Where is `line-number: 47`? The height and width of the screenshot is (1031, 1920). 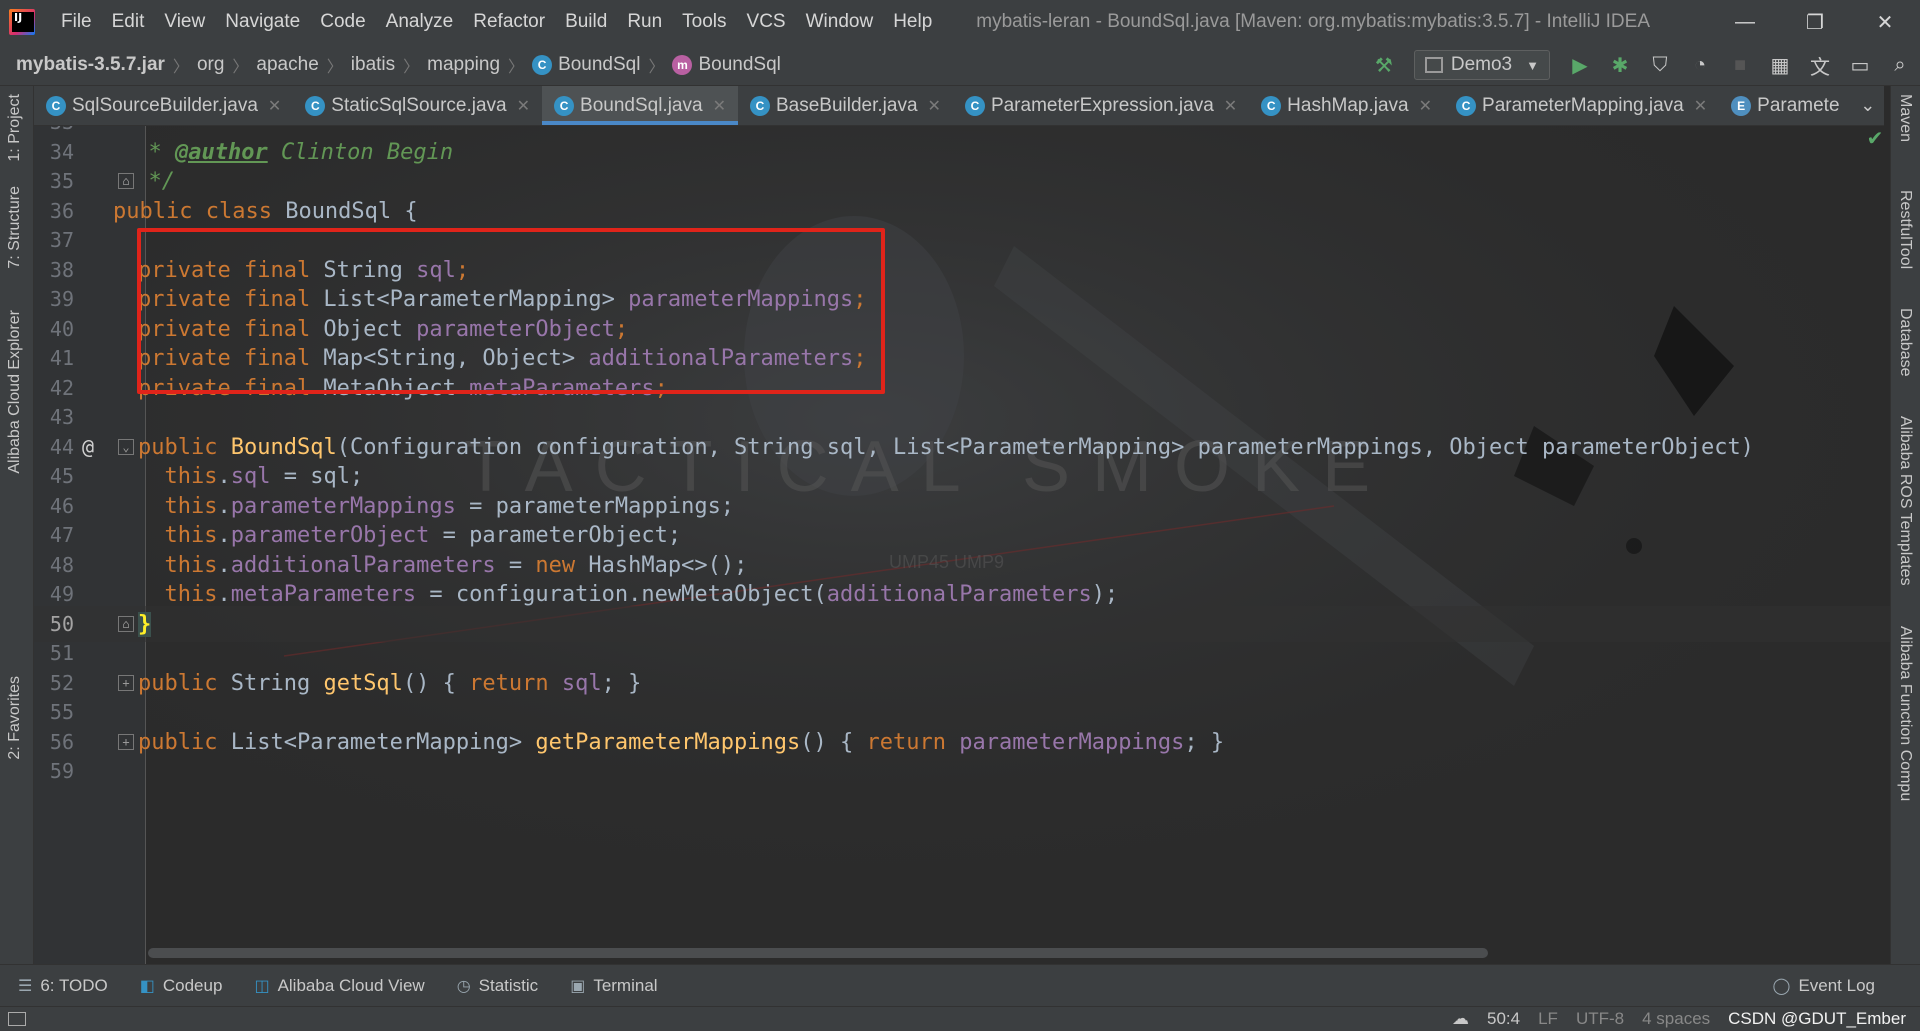 line-number: 47 is located at coordinates (61, 535).